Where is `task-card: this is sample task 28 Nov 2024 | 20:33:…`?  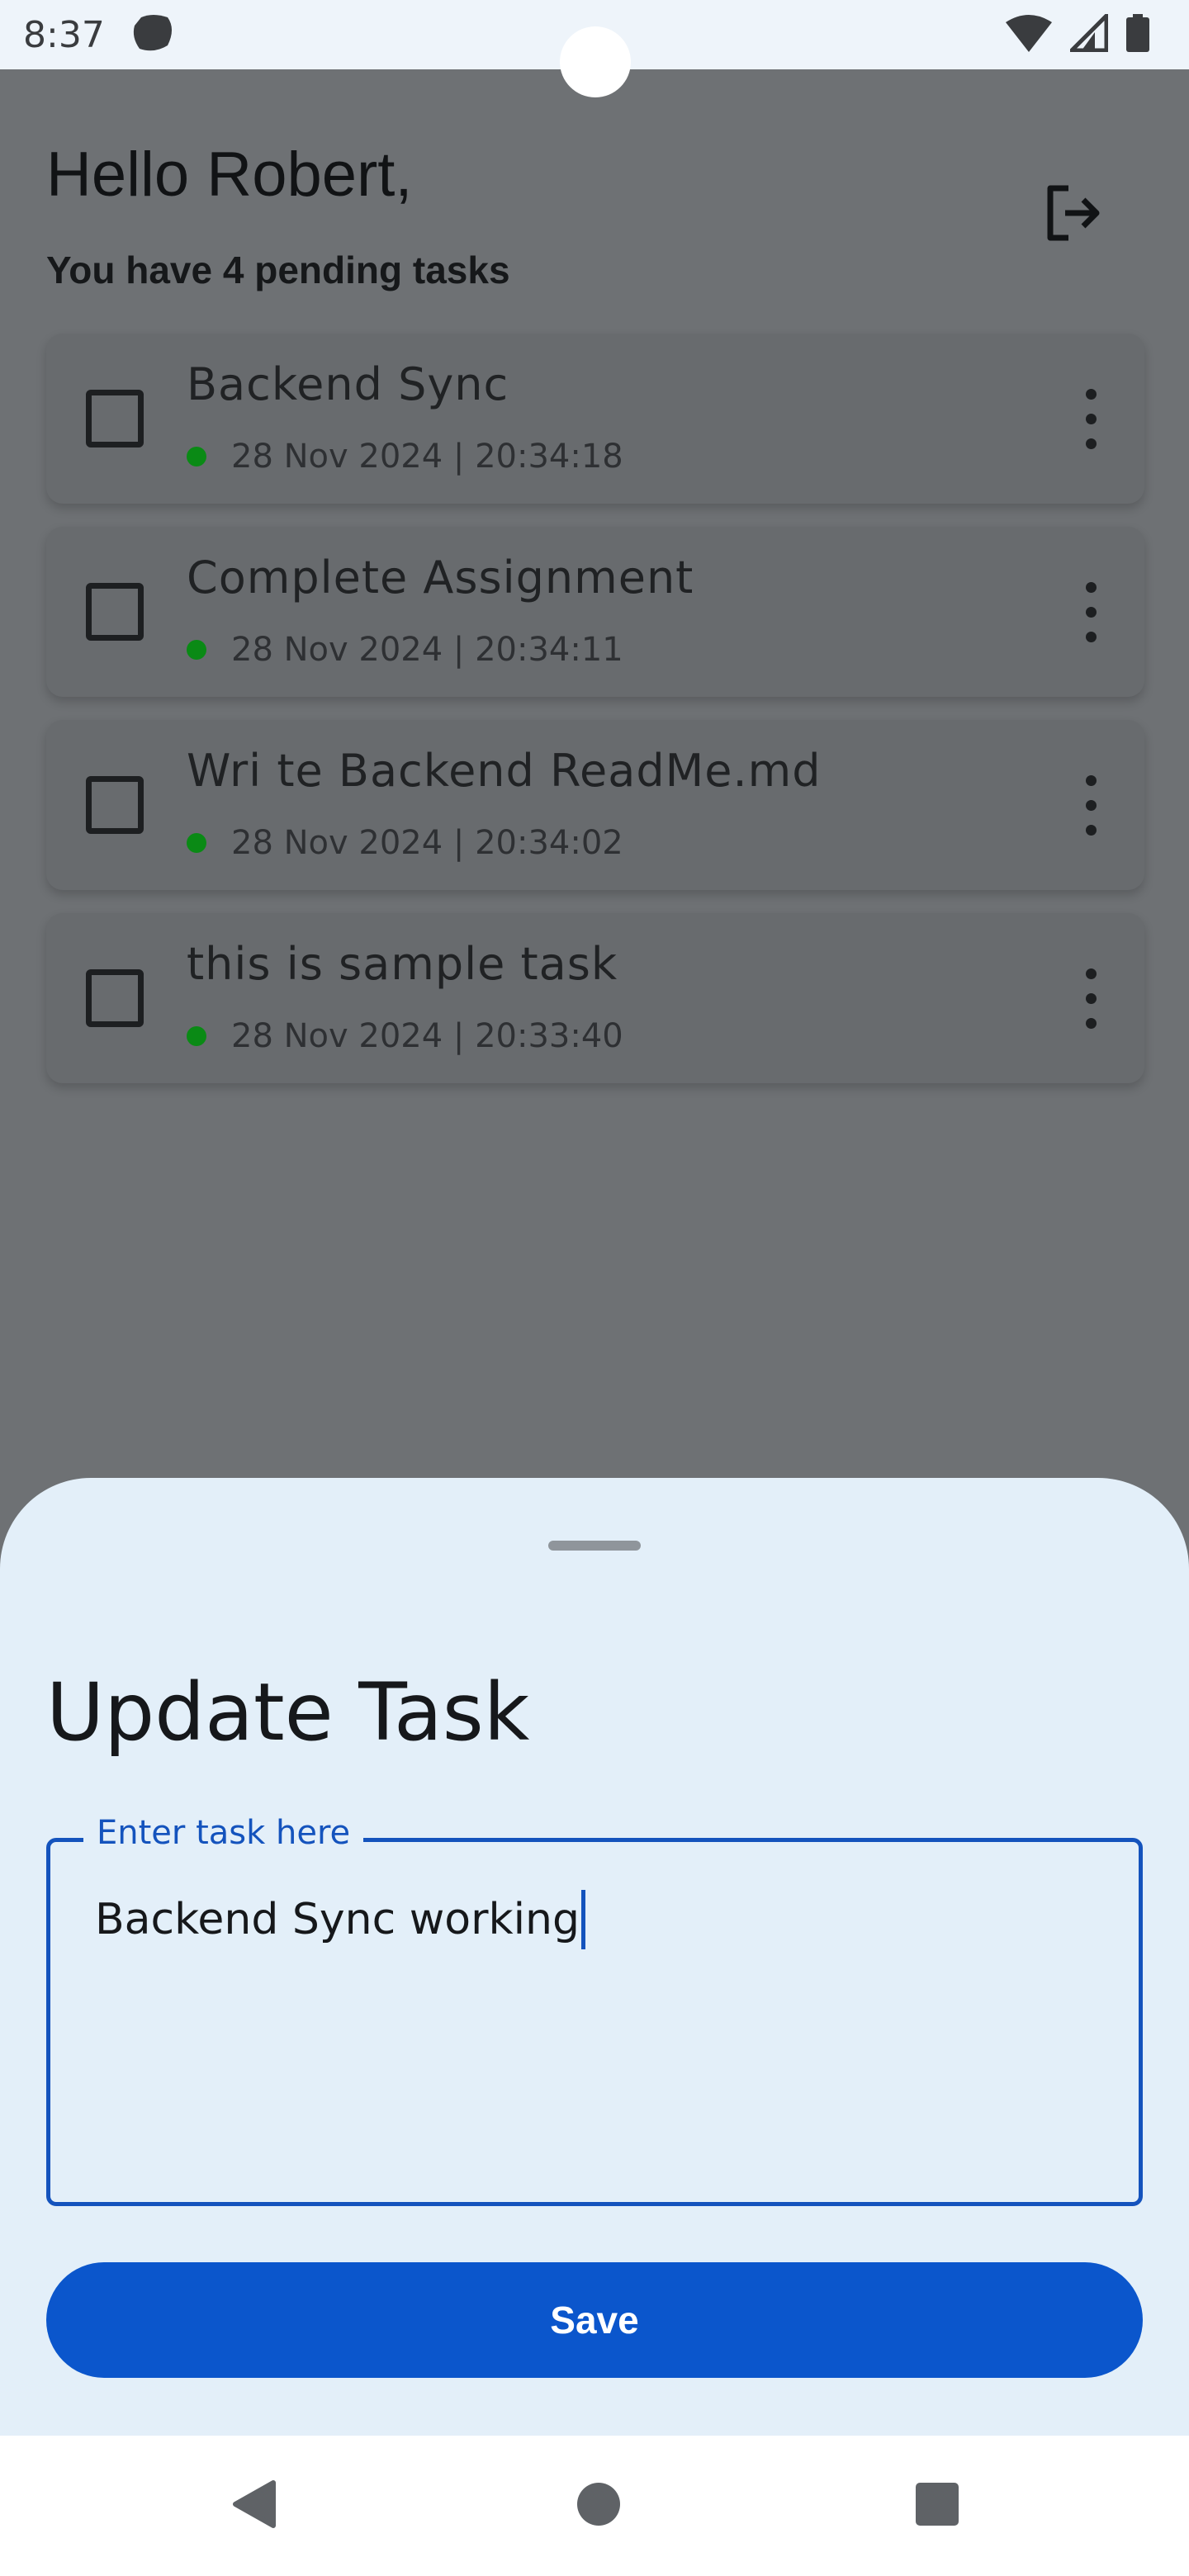
task-card: this is sample task 28 Nov 2024 | 20:33:… is located at coordinates (595, 998).